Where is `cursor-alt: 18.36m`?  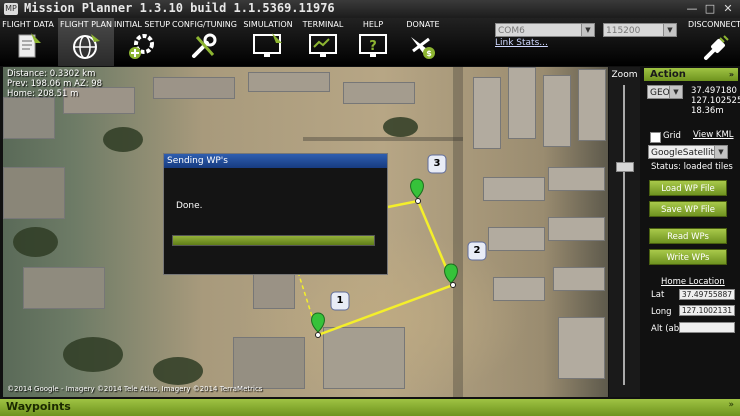 cursor-alt: 18.36m is located at coordinates (707, 111).